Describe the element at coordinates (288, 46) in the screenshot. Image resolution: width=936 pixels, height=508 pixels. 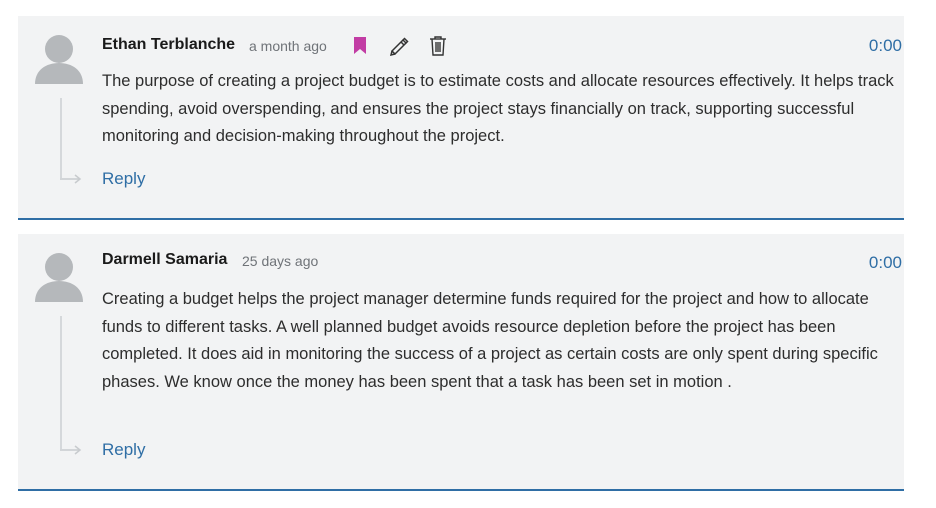
I see `comment-time: a month ago` at that location.